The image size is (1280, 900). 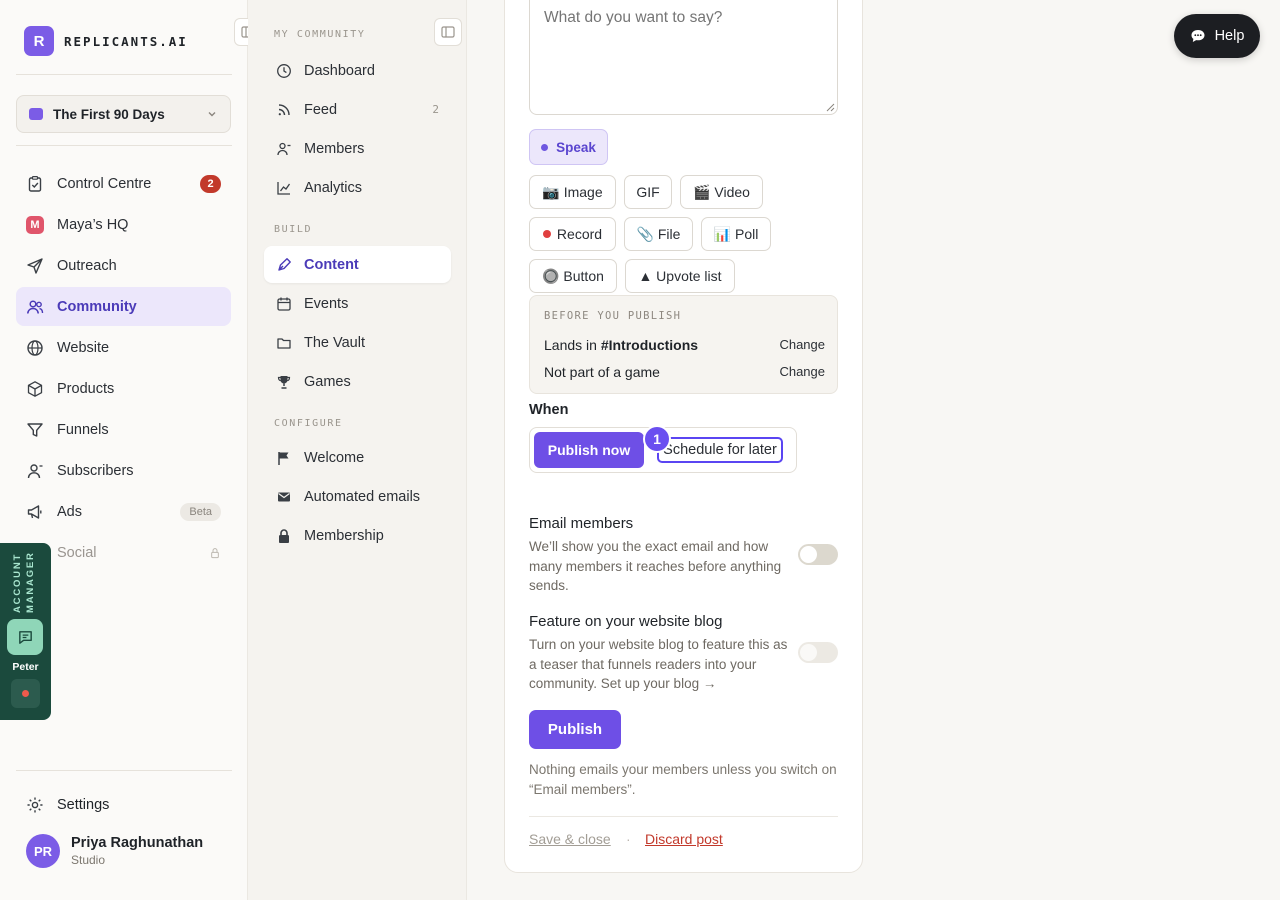 What do you see at coordinates (35, 183) in the screenshot?
I see `clipboard-check-icon` at bounding box center [35, 183].